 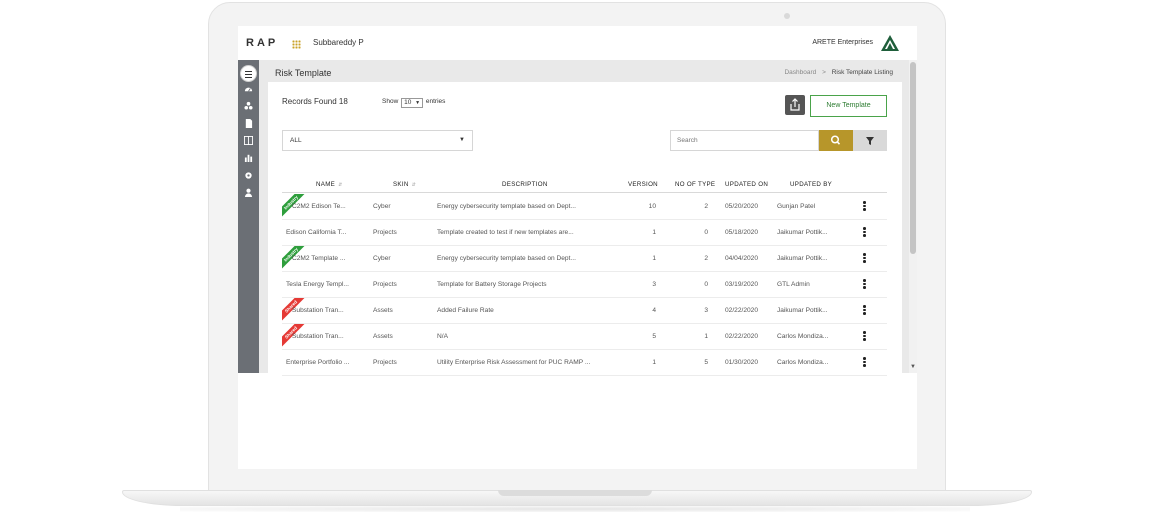 I want to click on apps-grid-icon, so click(x=296, y=44).